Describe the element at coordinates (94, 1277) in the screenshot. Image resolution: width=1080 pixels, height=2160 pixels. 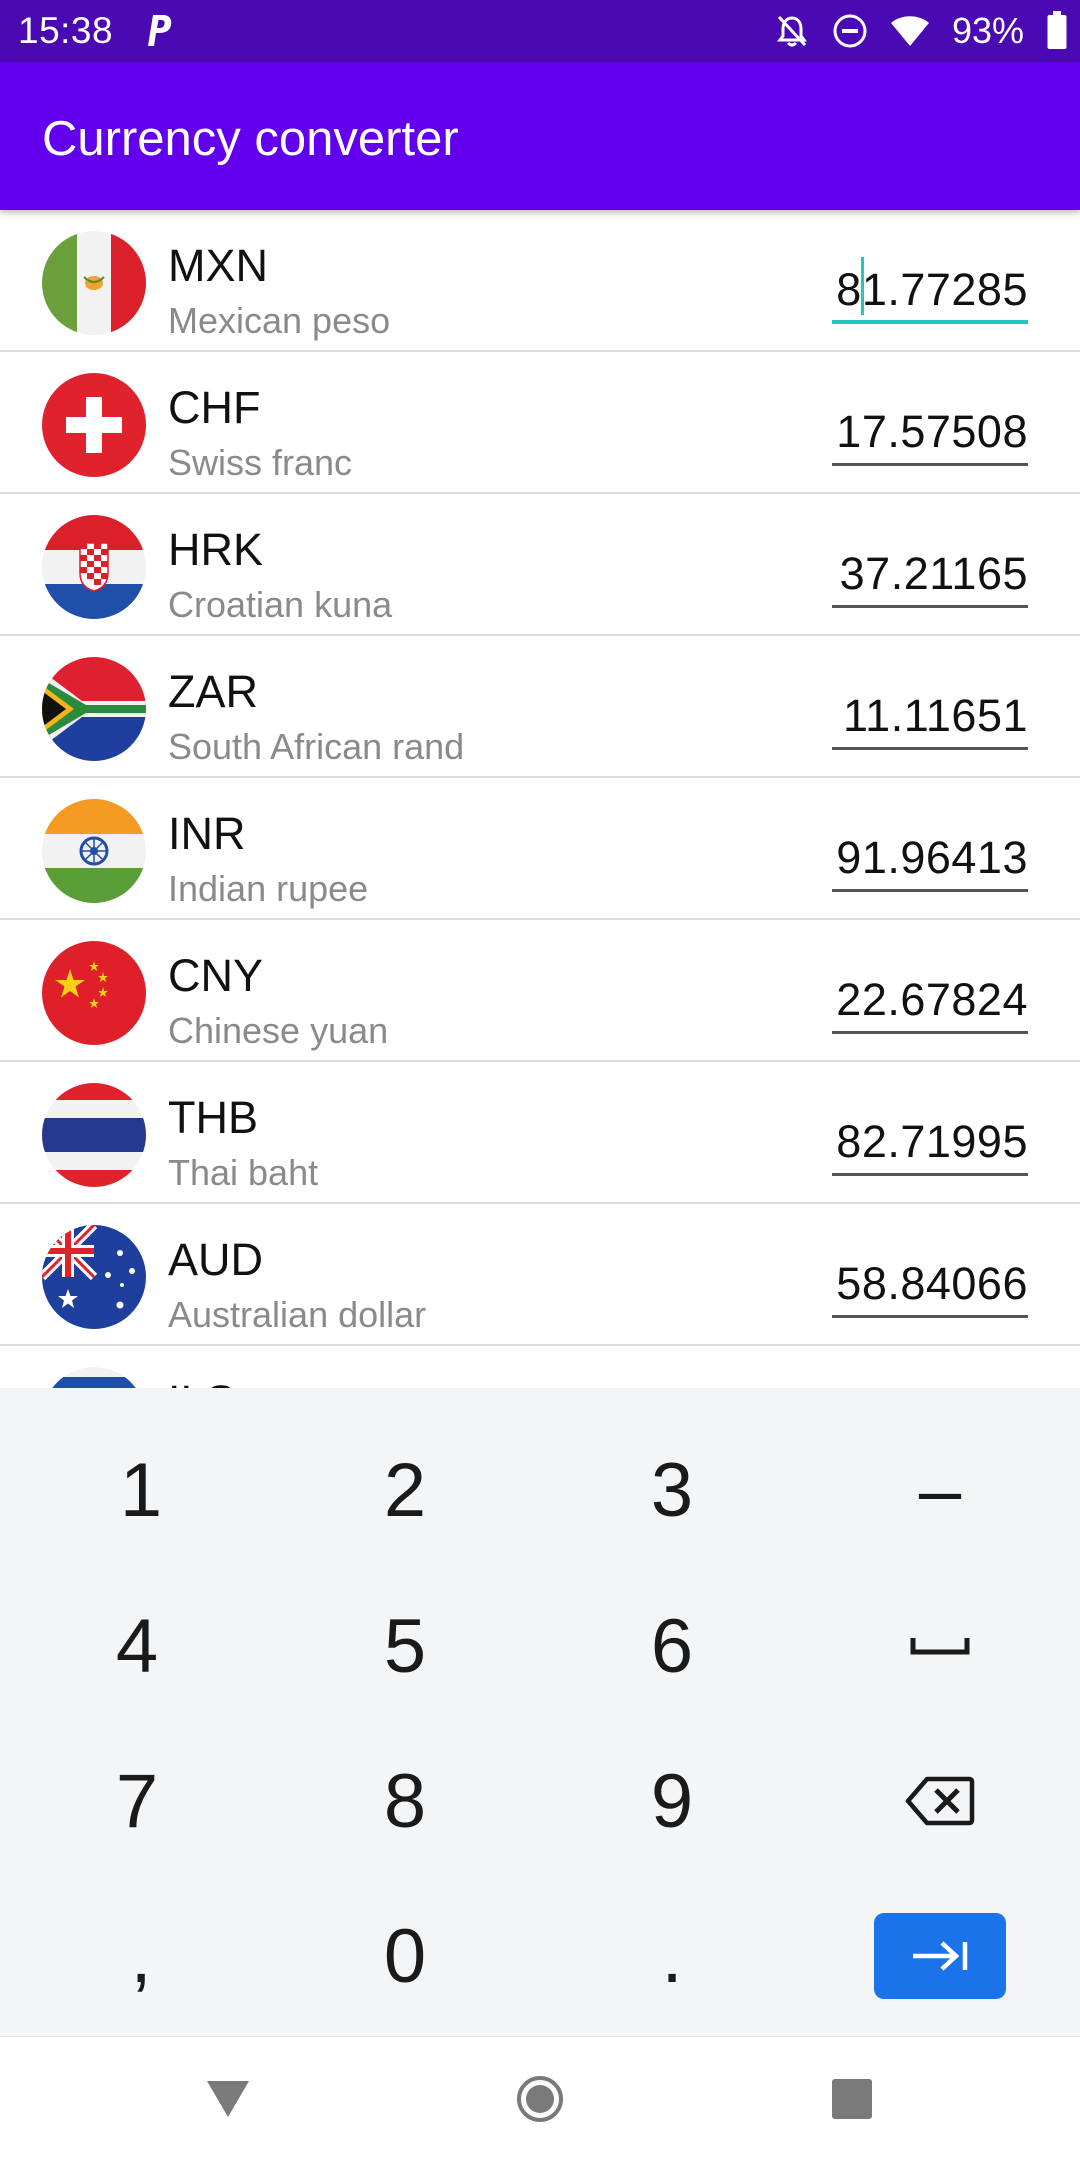
I see `australia-flag-icon` at that location.